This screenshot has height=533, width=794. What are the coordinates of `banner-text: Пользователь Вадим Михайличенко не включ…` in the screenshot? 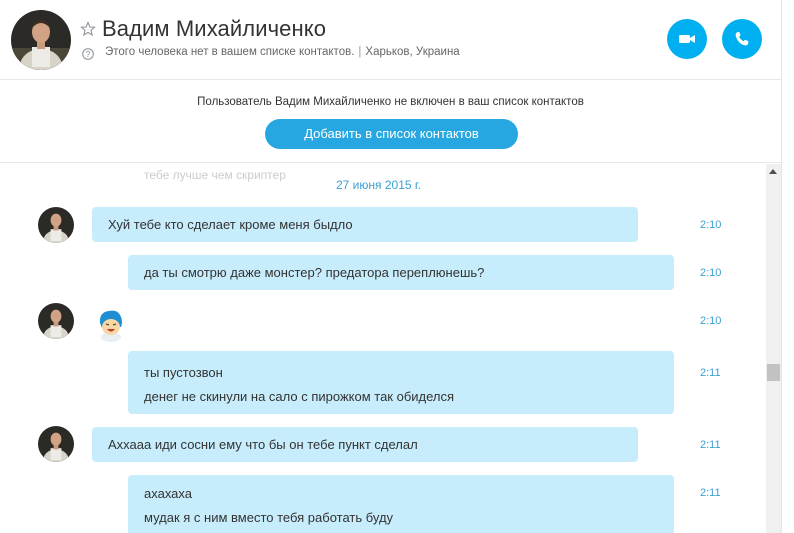 It's located at (390, 102).